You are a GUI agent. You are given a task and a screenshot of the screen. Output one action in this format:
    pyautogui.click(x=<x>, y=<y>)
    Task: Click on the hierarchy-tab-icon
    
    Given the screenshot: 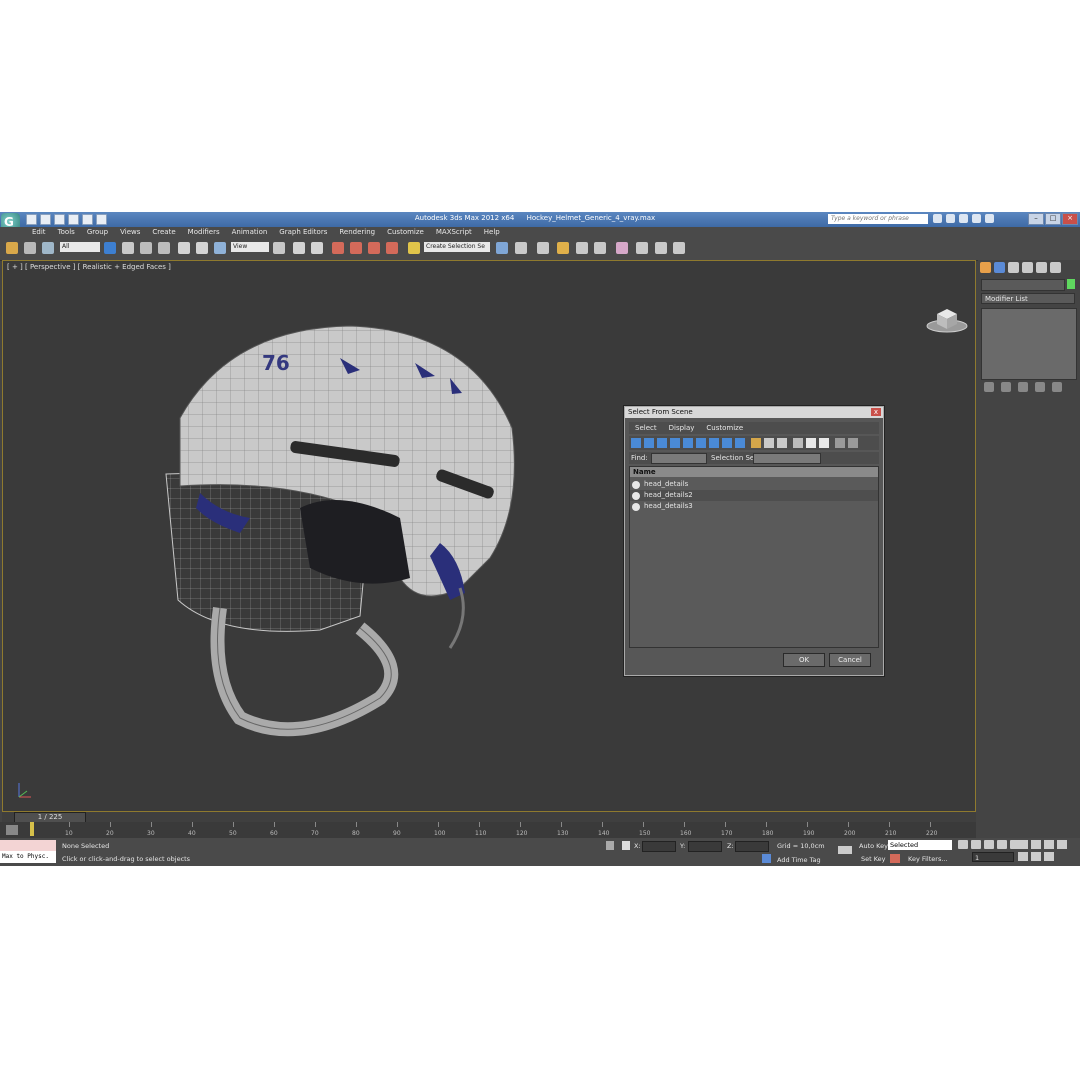 What is the action you would take?
    pyautogui.click(x=1013, y=267)
    